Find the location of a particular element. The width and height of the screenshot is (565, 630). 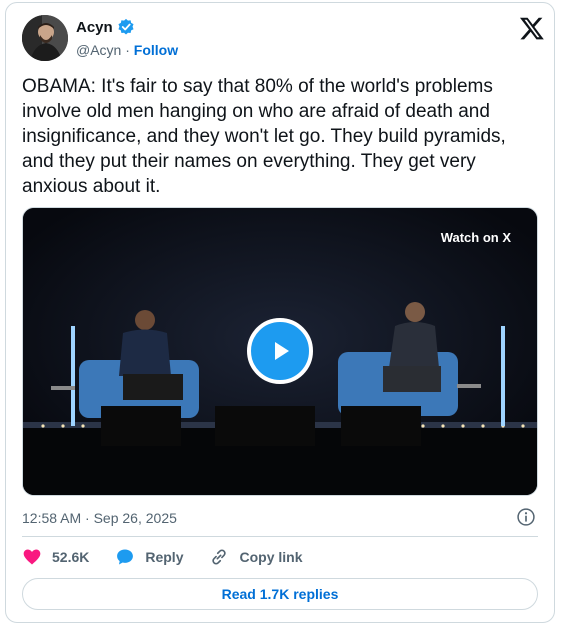

play-button is located at coordinates (280, 351).